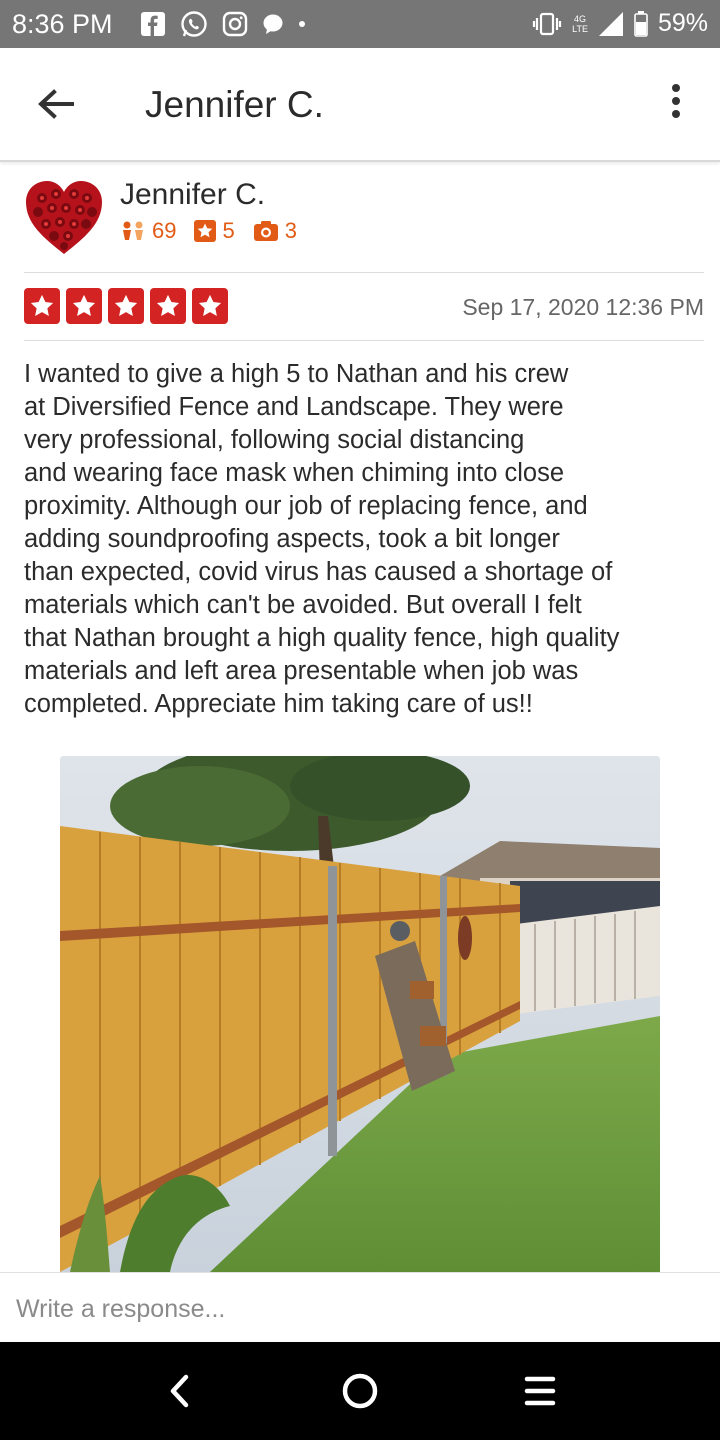 The image size is (720, 1440). I want to click on notification-icons, so click(223, 24).